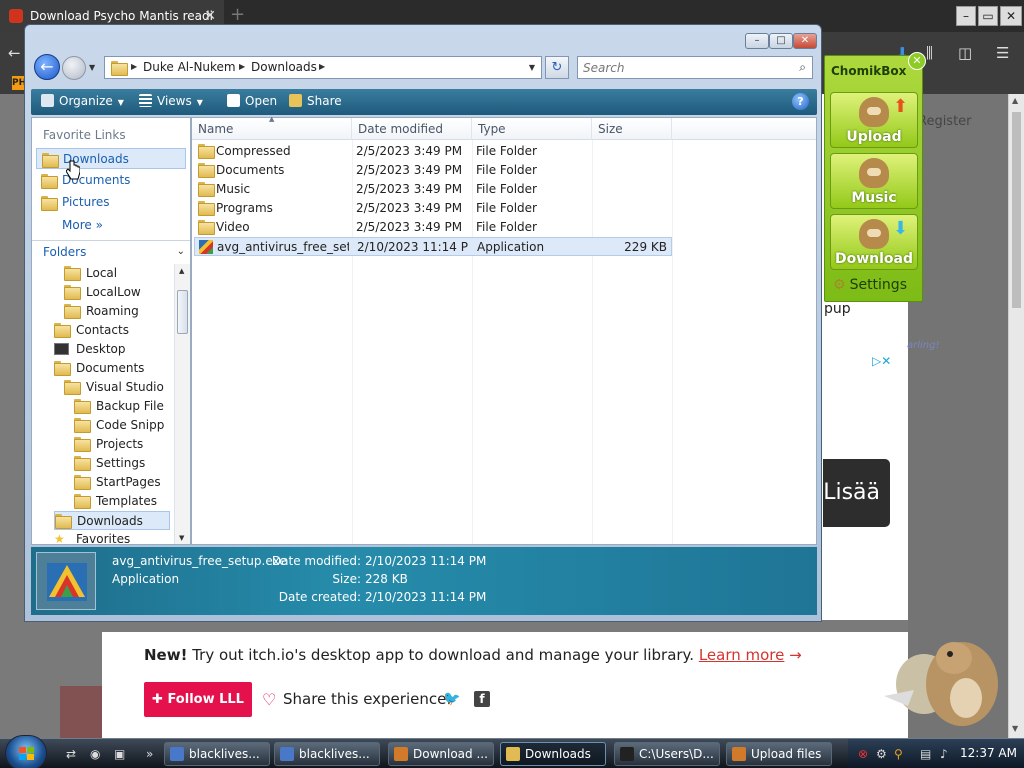 Image resolution: width=1024 pixels, height=768 pixels. What do you see at coordinates (122, 501) in the screenshot?
I see `tree-node: Templates` at bounding box center [122, 501].